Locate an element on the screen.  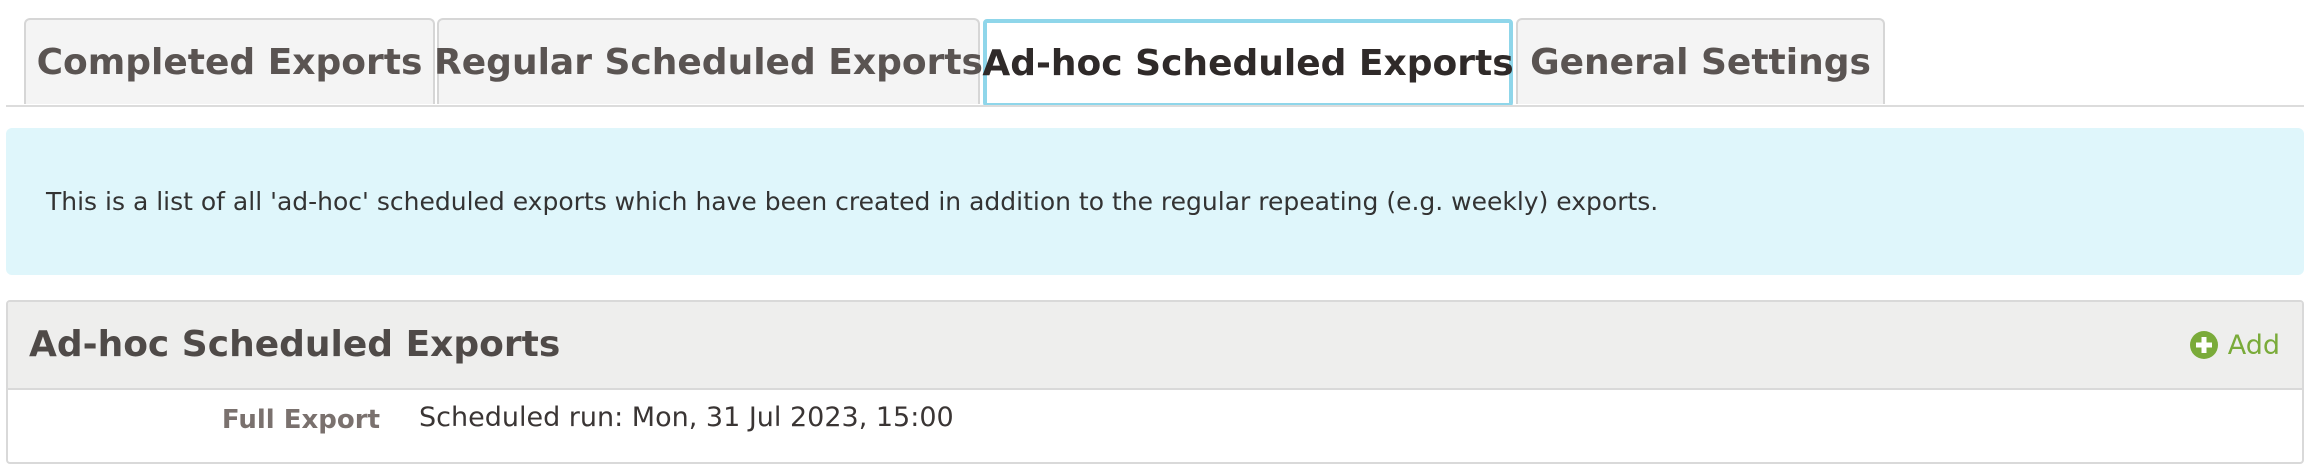
tab-general-settings: General Settings is located at coordinates (1700, 61).